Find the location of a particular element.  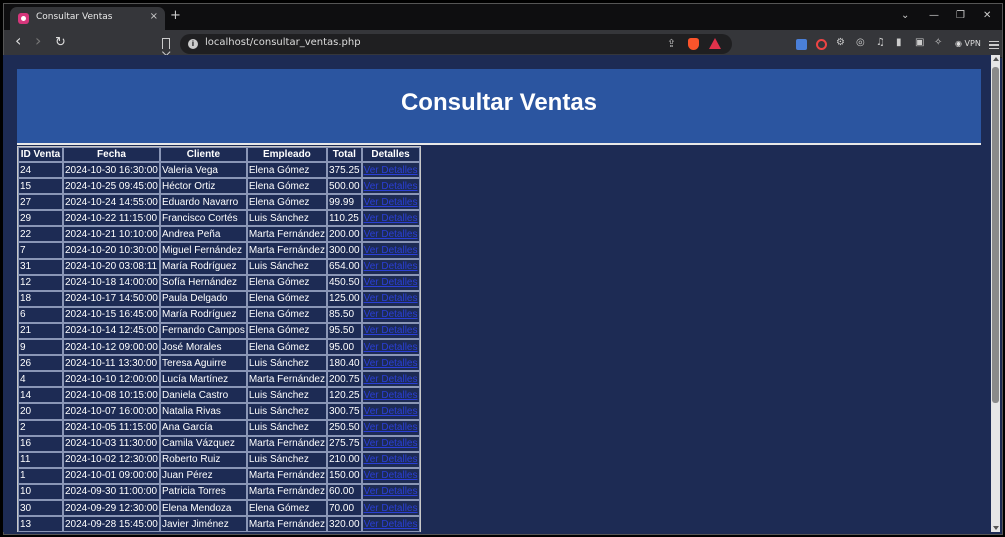

minimize-button: — is located at coordinates (934, 15).